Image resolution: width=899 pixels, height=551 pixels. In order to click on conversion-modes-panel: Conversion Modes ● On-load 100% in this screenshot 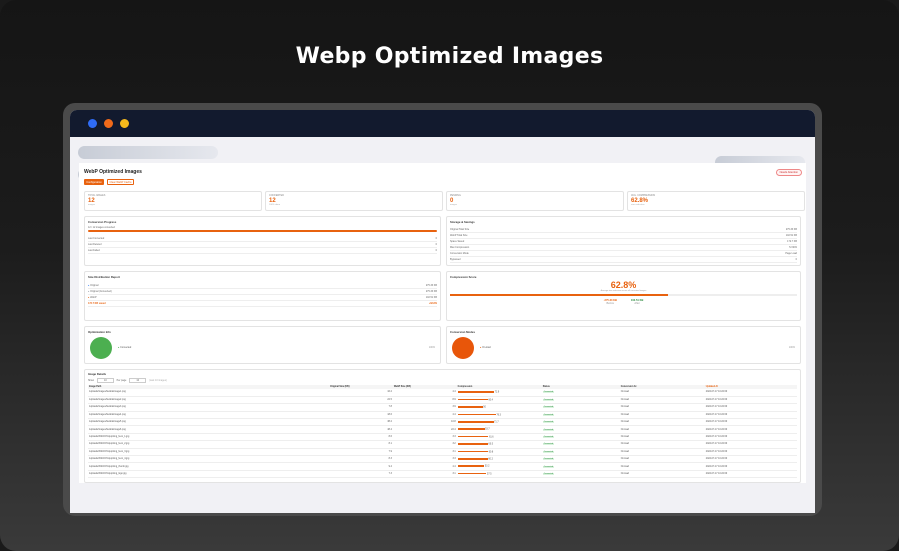, I will do `click(623, 345)`.